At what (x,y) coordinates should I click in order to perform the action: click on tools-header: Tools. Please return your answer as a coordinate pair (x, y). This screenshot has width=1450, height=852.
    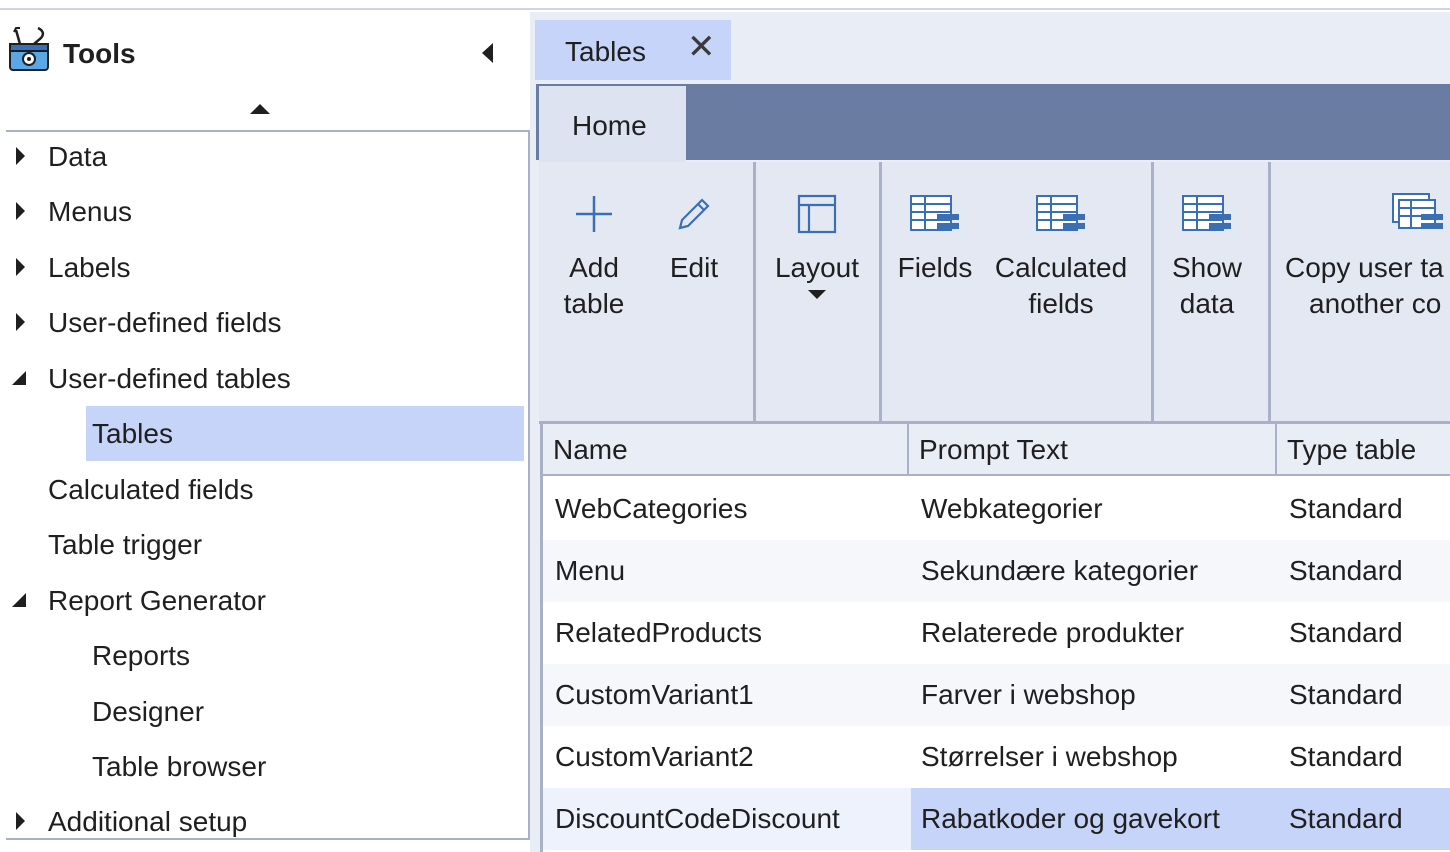
    Looking at the image, I should click on (265, 63).